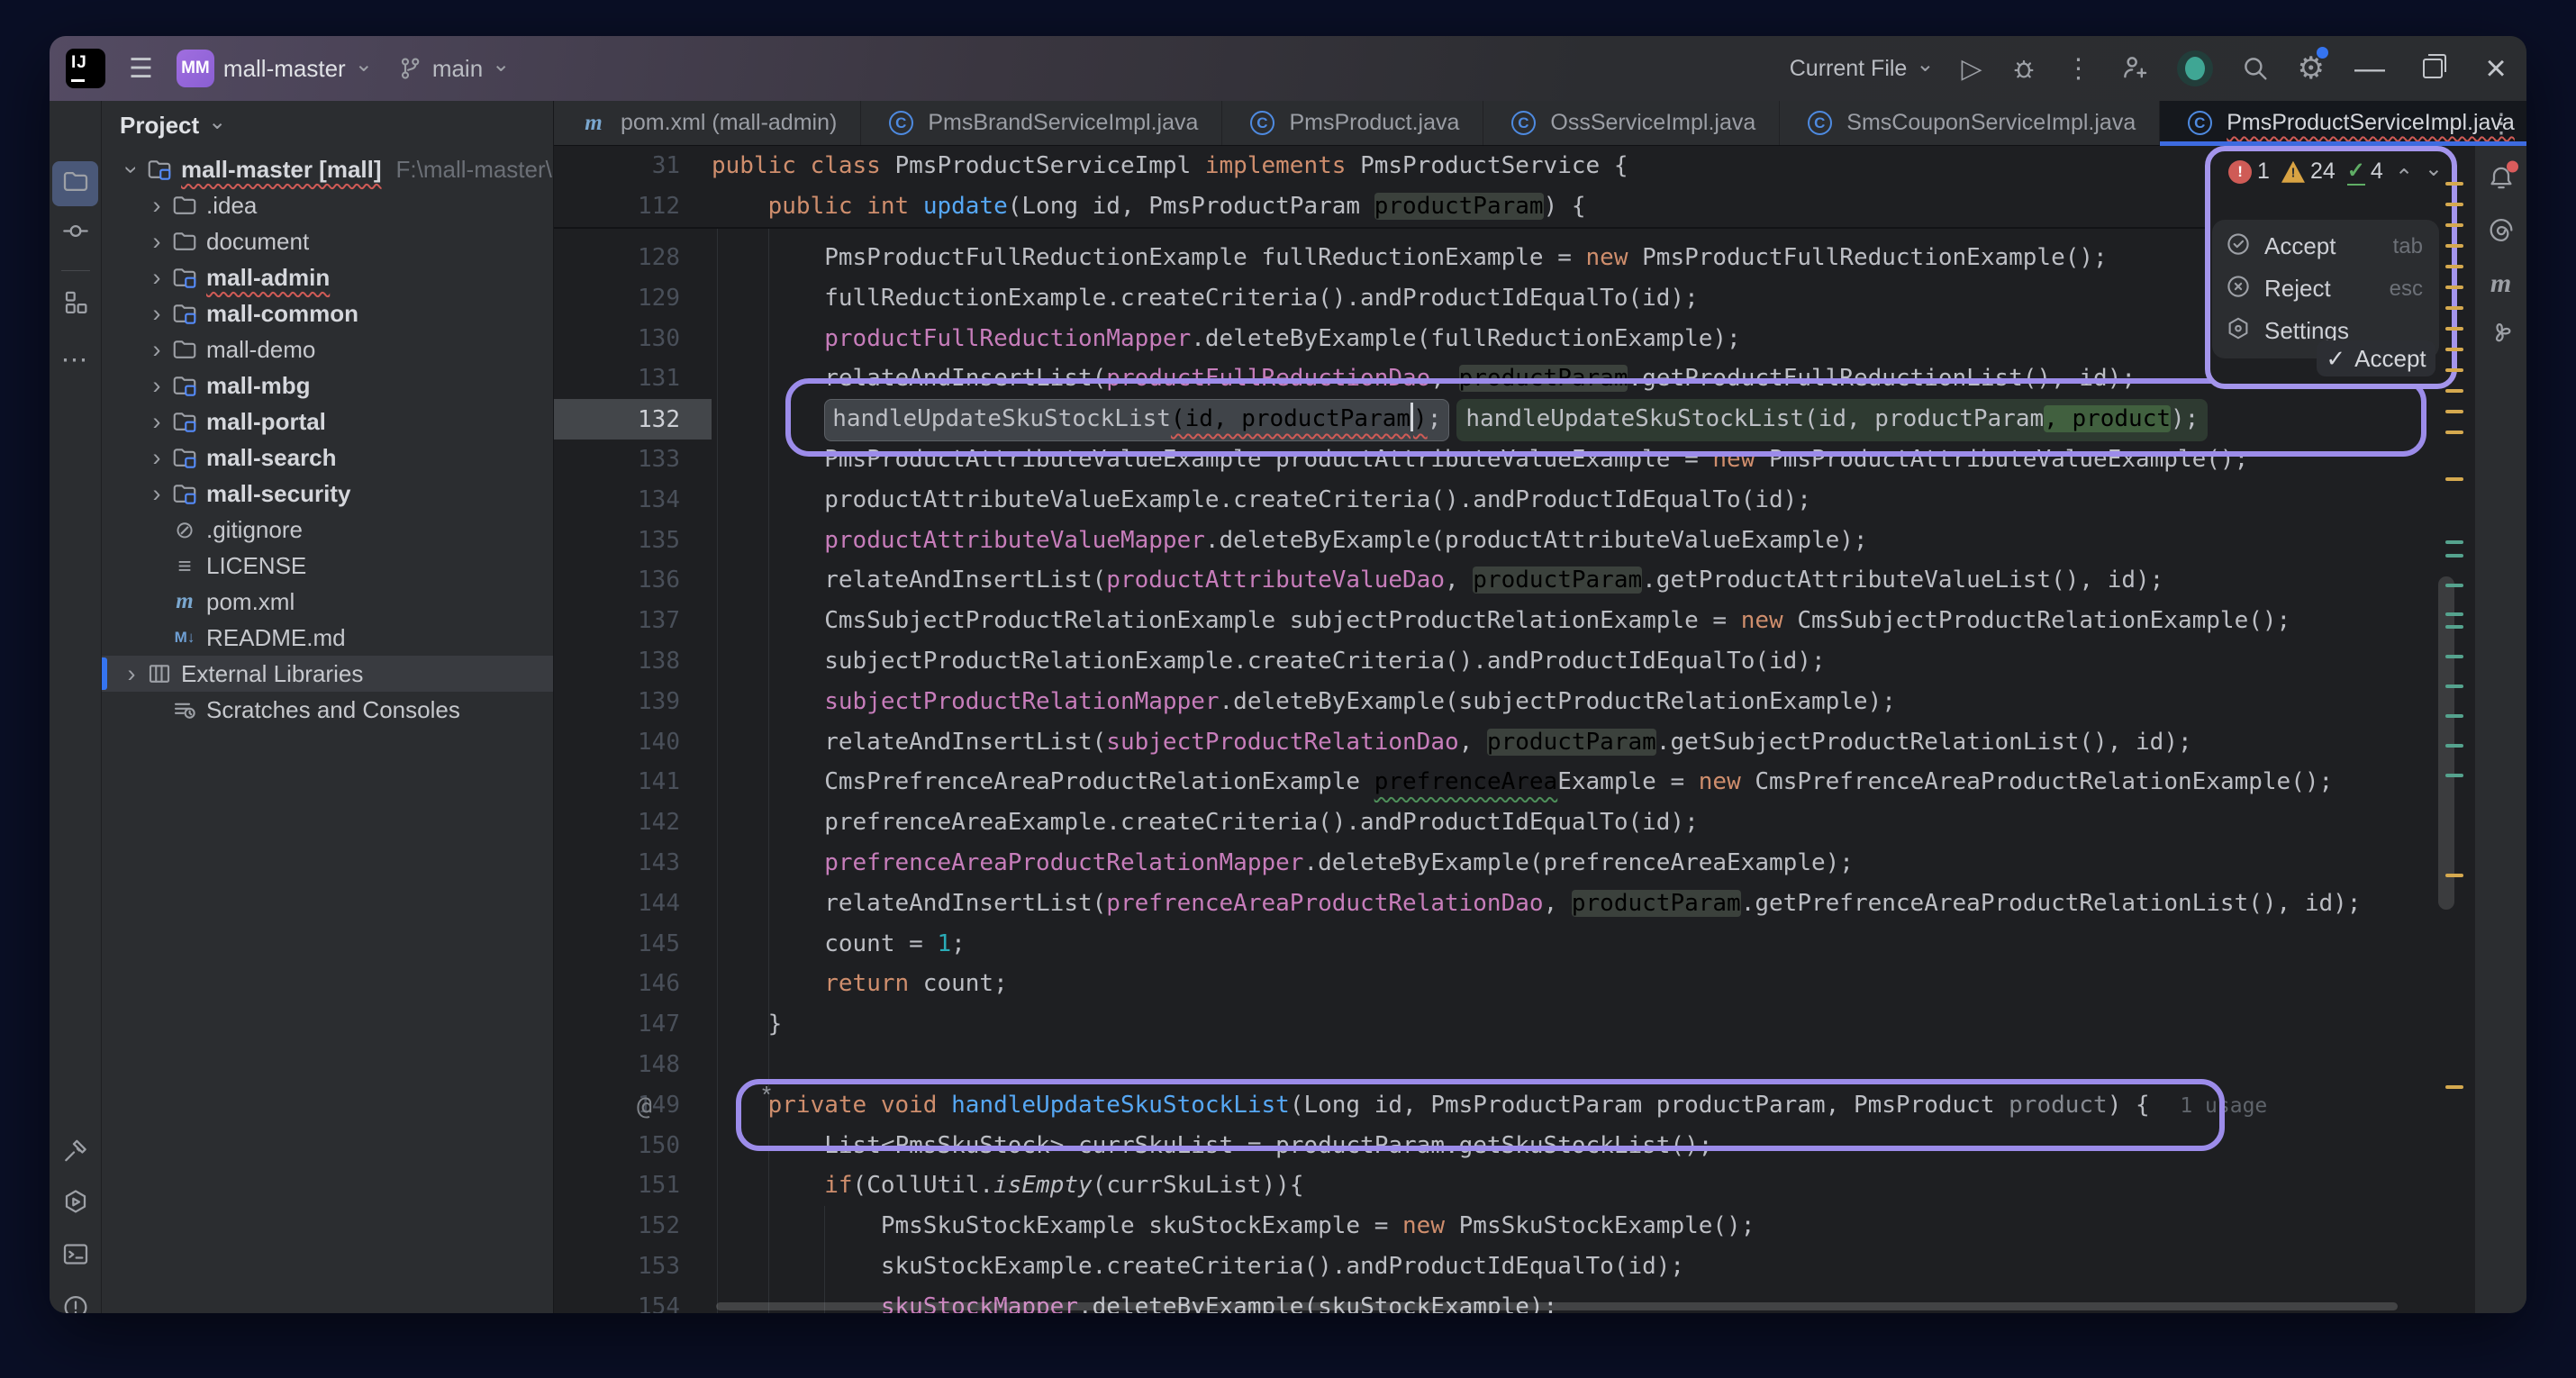 Image resolution: width=2576 pixels, height=1378 pixels. What do you see at coordinates (453, 69) in the screenshot?
I see `branch-selector: main ⌄` at bounding box center [453, 69].